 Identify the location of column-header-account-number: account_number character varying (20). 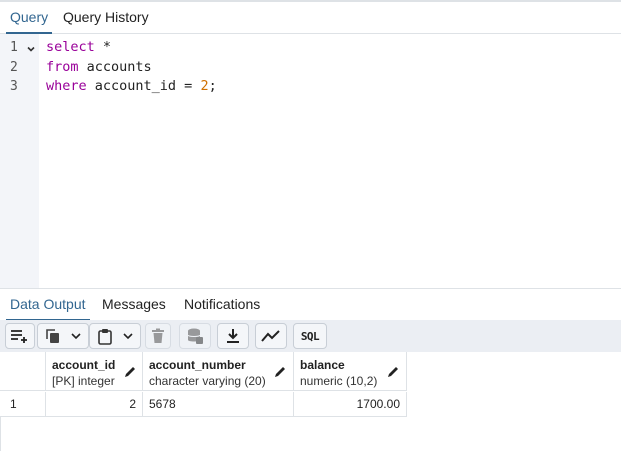
(218, 371).